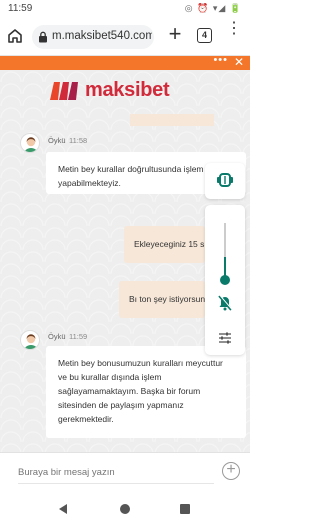 The image size is (320, 528). What do you see at coordinates (225, 338) in the screenshot?
I see `tune-icon` at bounding box center [225, 338].